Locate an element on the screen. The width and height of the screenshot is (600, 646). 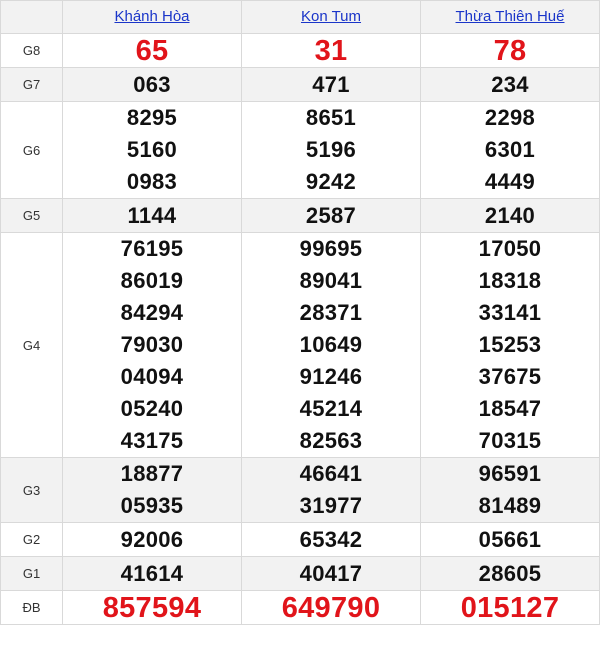
prize-label: G4 is located at coordinates (31, 345).